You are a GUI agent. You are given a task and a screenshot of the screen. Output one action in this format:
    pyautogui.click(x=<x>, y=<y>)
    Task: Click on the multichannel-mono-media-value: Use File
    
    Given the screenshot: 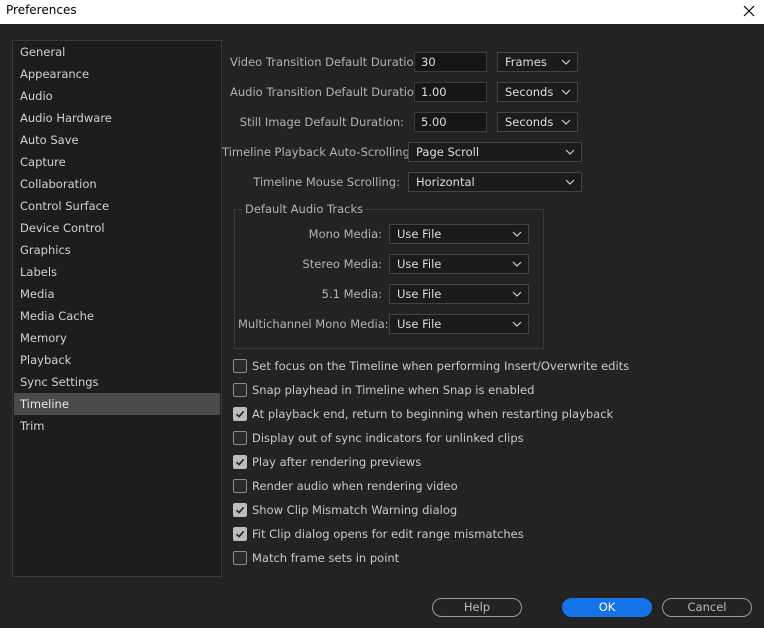 What is the action you would take?
    pyautogui.click(x=419, y=324)
    